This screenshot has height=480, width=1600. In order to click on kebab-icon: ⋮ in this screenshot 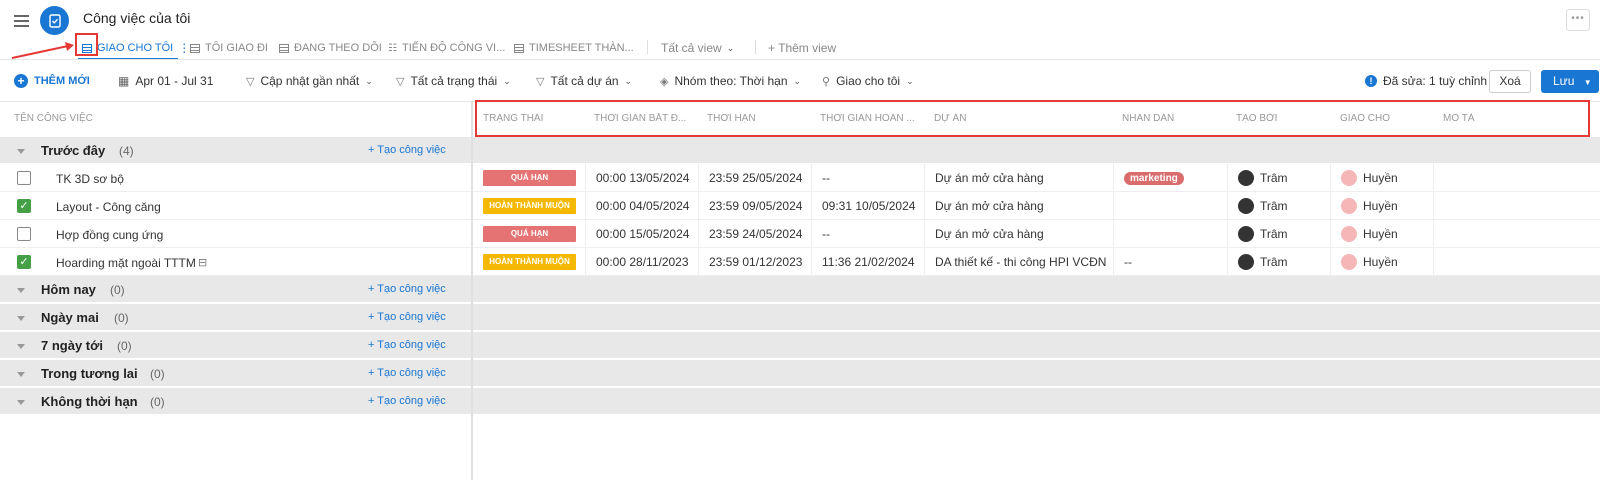, I will do `click(184, 48)`.